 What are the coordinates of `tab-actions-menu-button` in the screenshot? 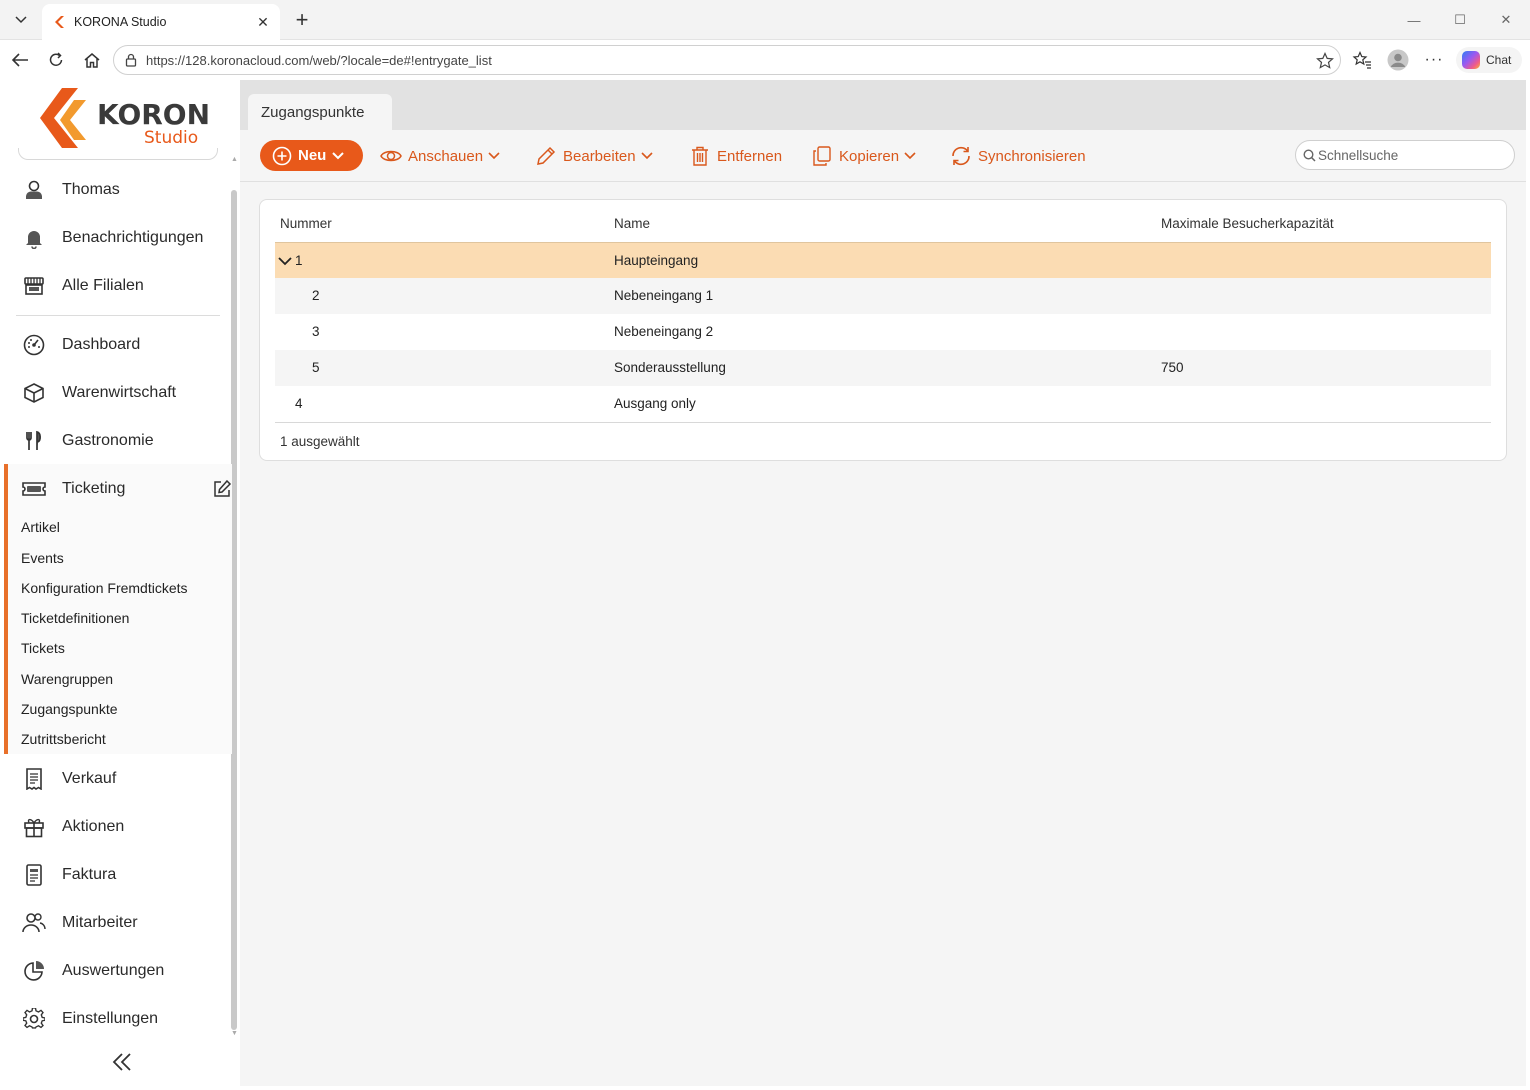 It's located at (21, 20).